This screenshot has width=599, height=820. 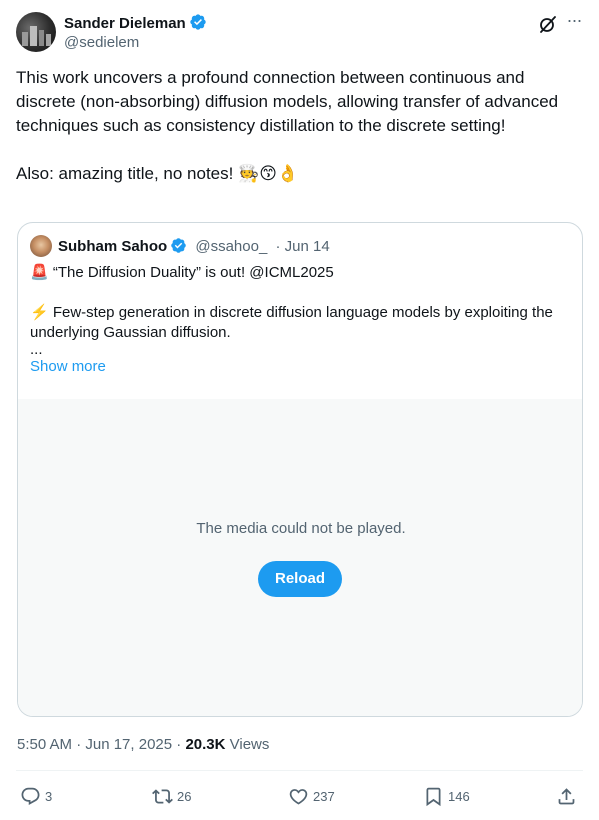 I want to click on author-name-row: Sander Dieleman, so click(x=135, y=23).